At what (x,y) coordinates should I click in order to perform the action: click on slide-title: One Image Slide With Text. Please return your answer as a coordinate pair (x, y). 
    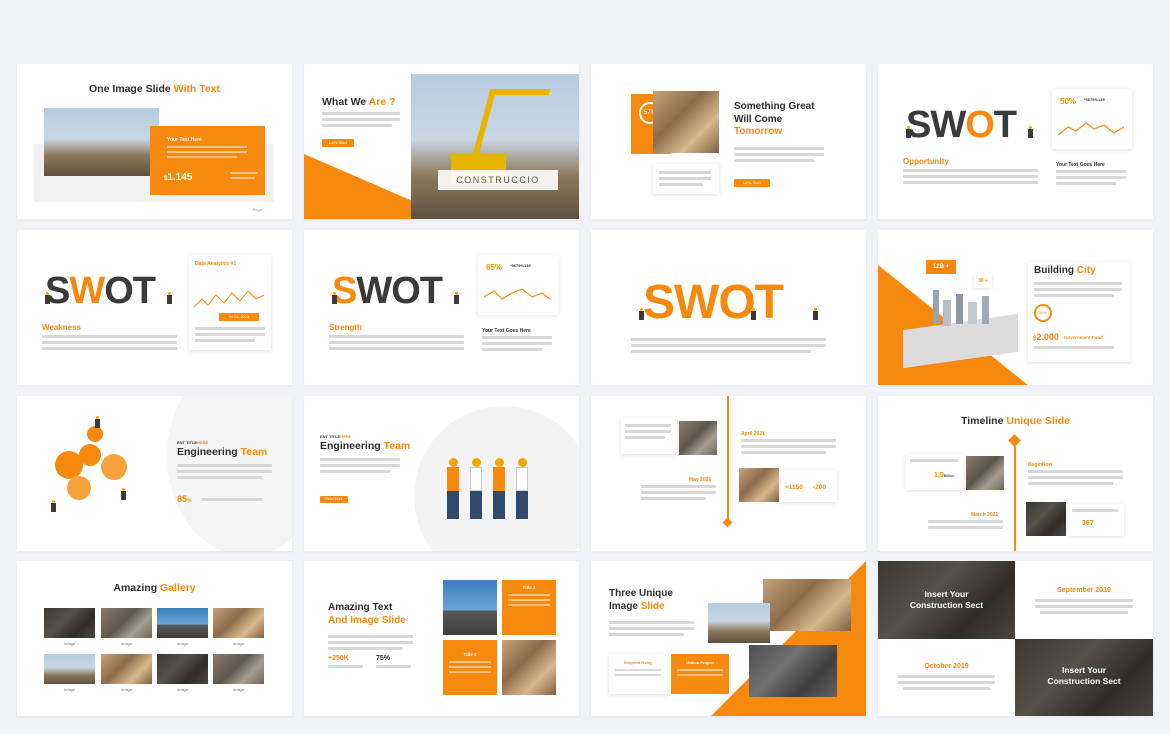
    Looking at the image, I should click on (154, 89).